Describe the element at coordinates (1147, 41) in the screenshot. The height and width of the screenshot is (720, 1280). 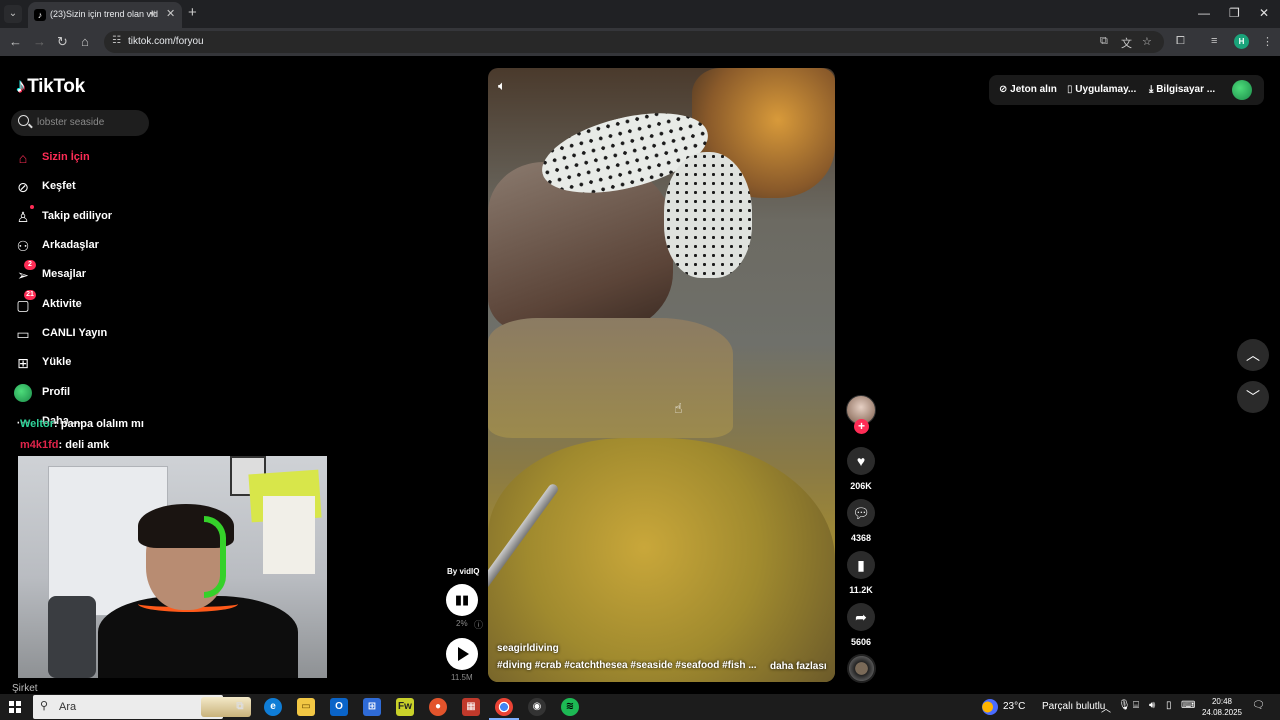
I see `bookmark-star-icon: ☆` at that location.